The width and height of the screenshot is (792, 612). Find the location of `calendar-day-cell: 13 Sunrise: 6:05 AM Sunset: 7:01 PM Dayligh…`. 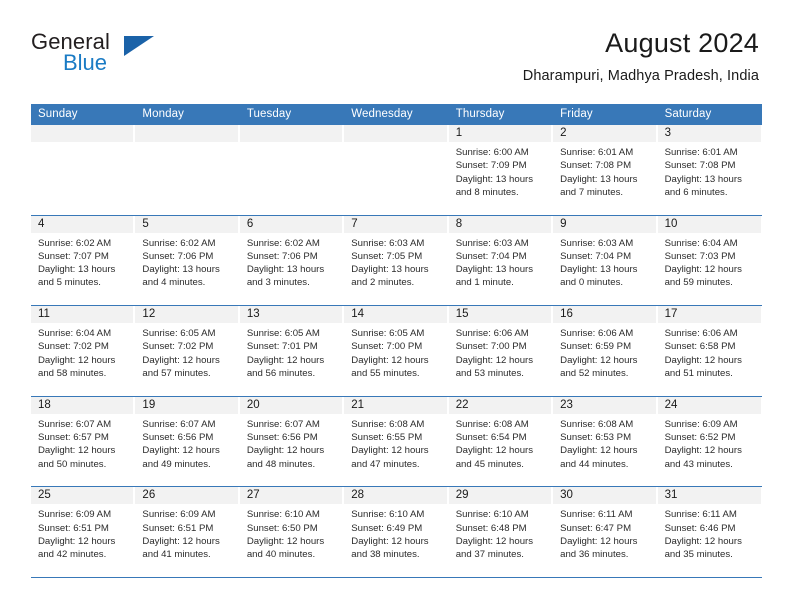

calendar-day-cell: 13 Sunrise: 6:05 AM Sunset: 7:01 PM Dayligh… is located at coordinates (292, 351).